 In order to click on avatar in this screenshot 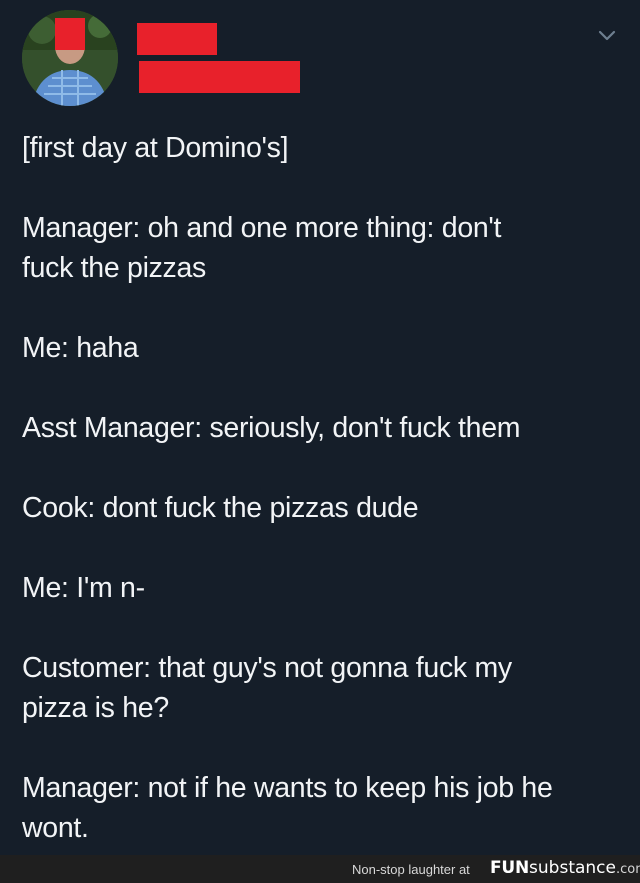, I will do `click(70, 58)`.